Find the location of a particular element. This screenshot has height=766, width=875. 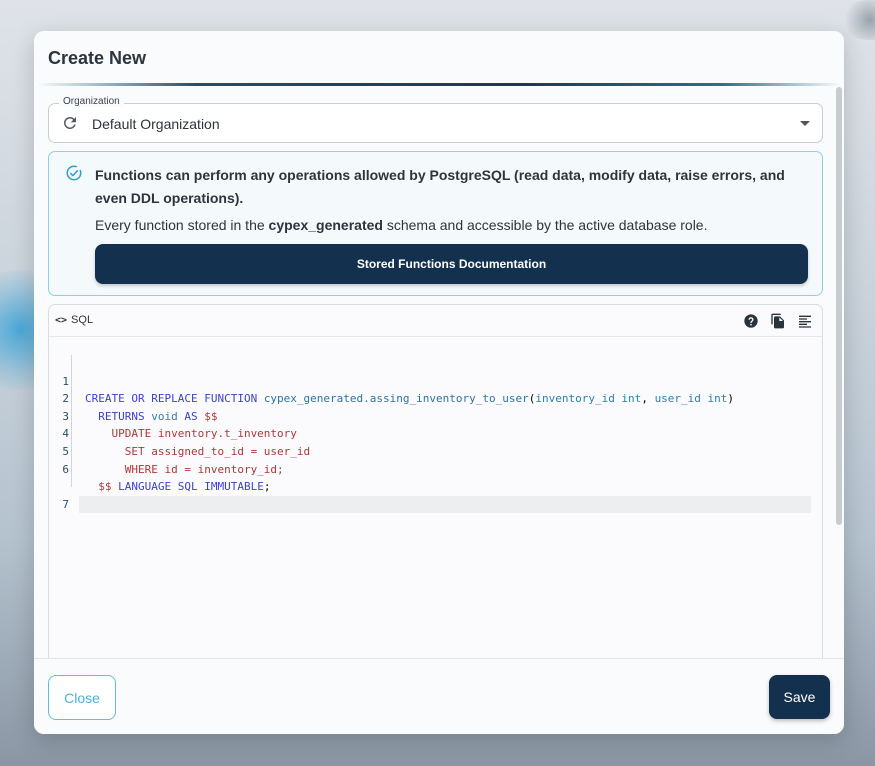

format-align-icon is located at coordinates (805, 321).